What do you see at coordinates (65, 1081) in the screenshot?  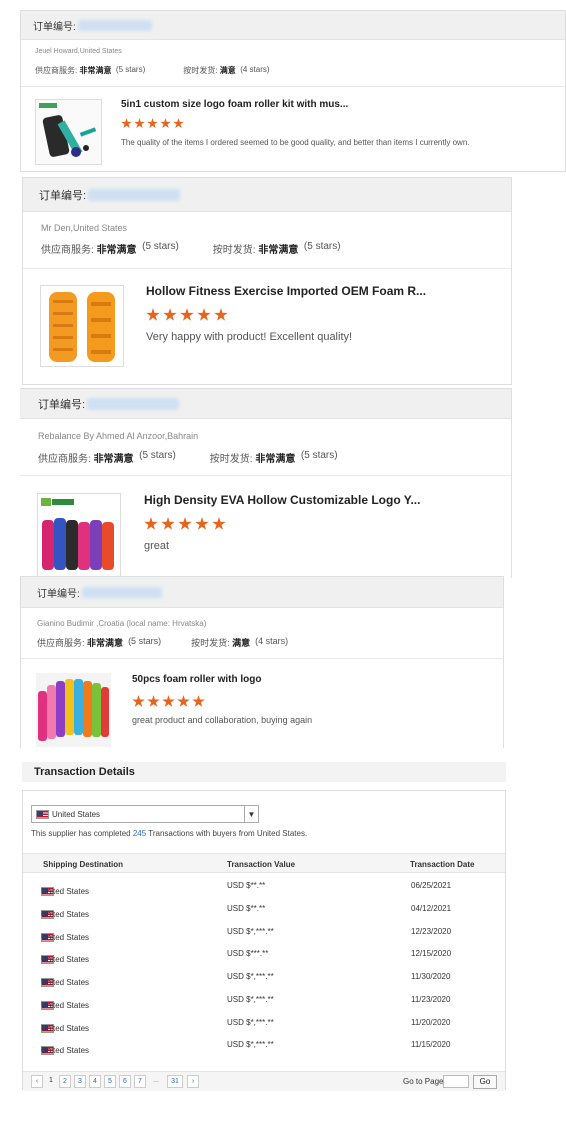 I see `page-link-2: 2` at bounding box center [65, 1081].